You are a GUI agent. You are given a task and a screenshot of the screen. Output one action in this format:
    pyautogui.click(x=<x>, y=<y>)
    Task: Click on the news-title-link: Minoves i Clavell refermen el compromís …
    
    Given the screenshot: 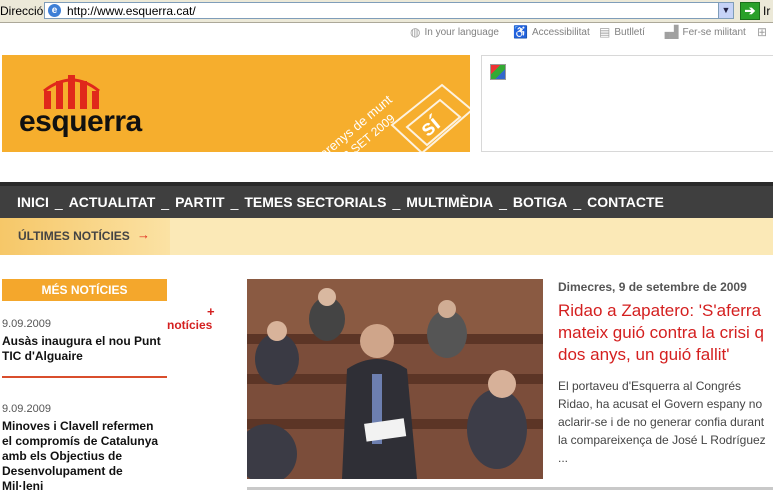 What is the action you would take?
    pyautogui.click(x=82, y=456)
    